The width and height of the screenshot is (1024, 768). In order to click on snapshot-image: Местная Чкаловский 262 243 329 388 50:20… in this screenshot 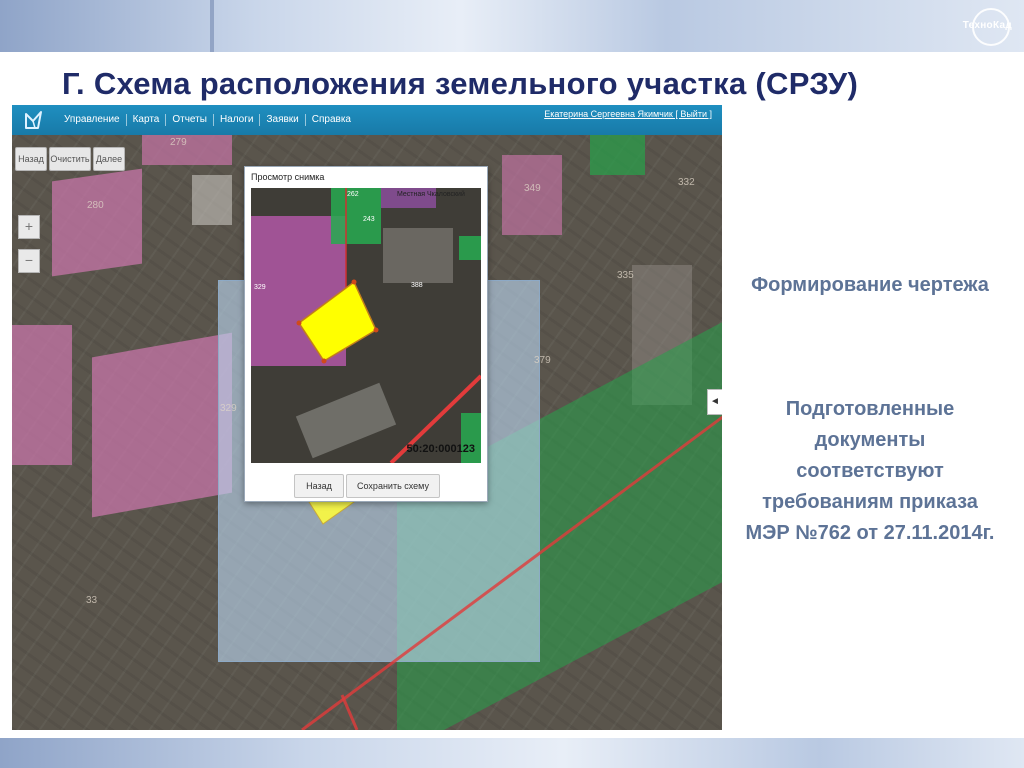, I will do `click(366, 325)`.